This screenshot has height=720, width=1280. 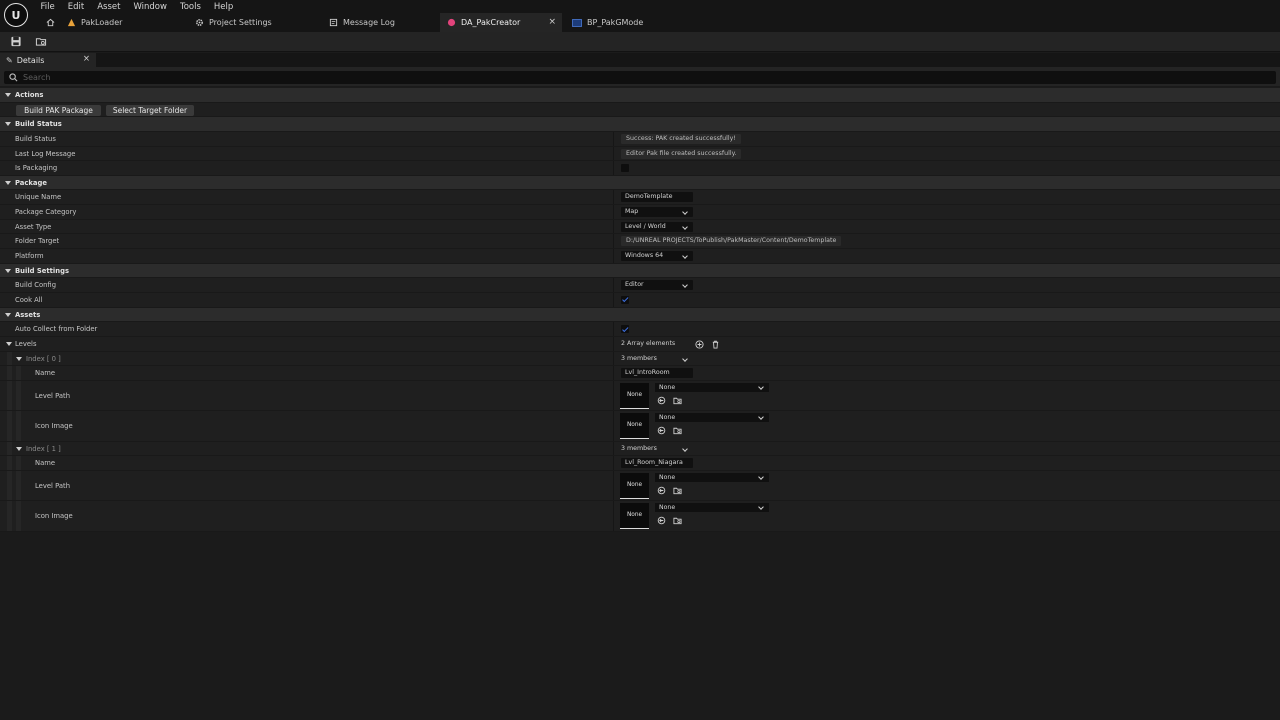 What do you see at coordinates (36, 168) in the screenshot?
I see `property-label: Is Packaging` at bounding box center [36, 168].